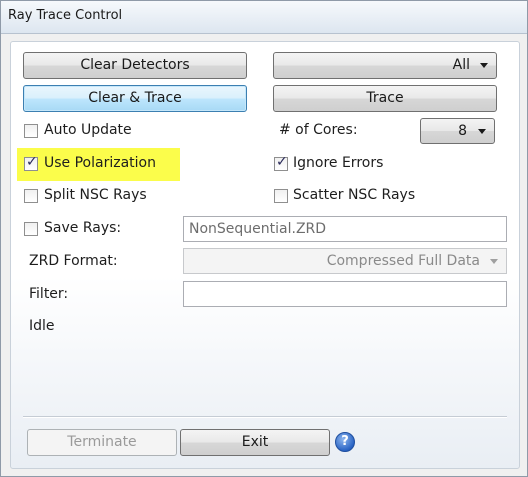 The height and width of the screenshot is (477, 528). I want to click on auto-update-checkbox, so click(31, 131).